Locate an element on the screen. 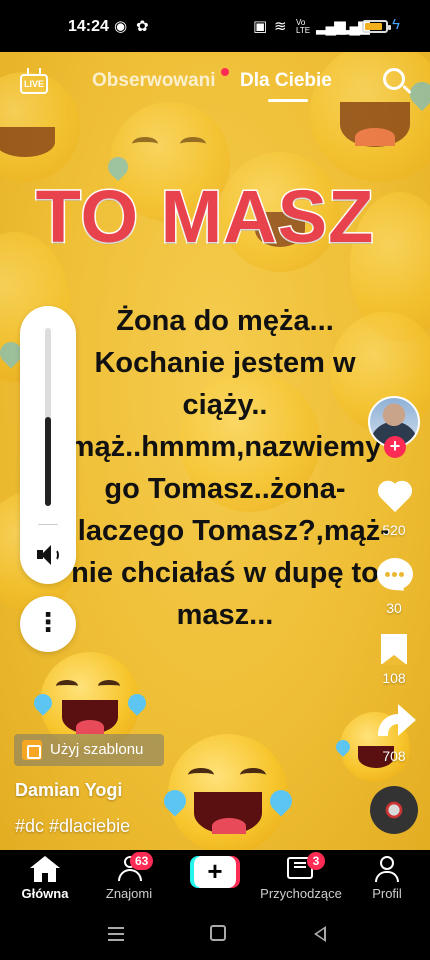 The width and height of the screenshot is (430, 960). nav-friends-label: Znajomi is located at coordinates (129, 893).